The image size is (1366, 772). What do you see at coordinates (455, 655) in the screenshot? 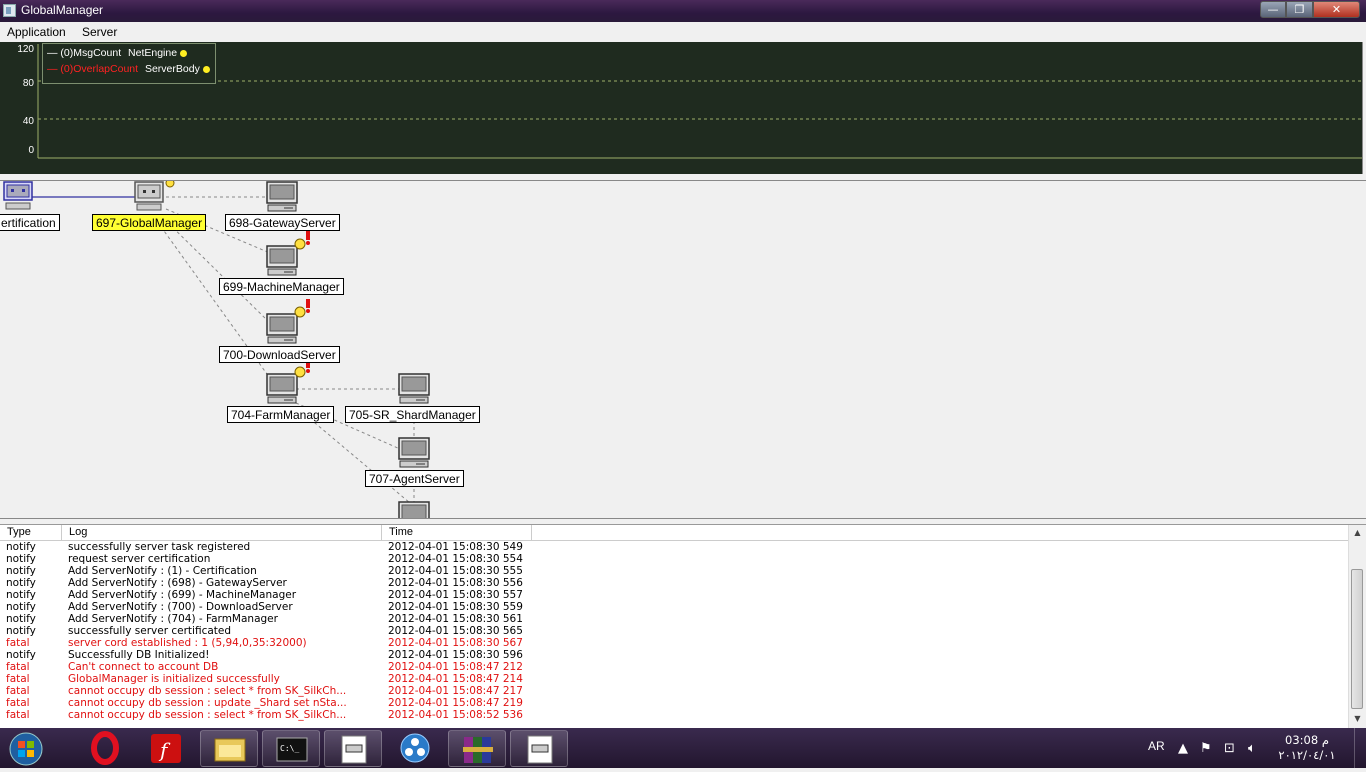
I see `log-time-cell: 2012-04-01 15:08:30 596` at bounding box center [455, 655].